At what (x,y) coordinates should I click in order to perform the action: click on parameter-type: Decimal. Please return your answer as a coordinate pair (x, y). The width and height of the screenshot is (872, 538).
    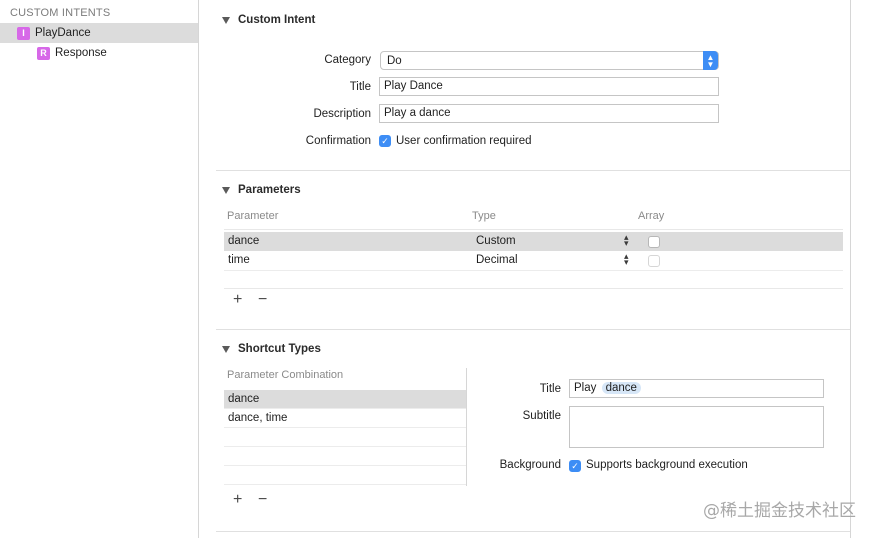
    Looking at the image, I should click on (497, 260).